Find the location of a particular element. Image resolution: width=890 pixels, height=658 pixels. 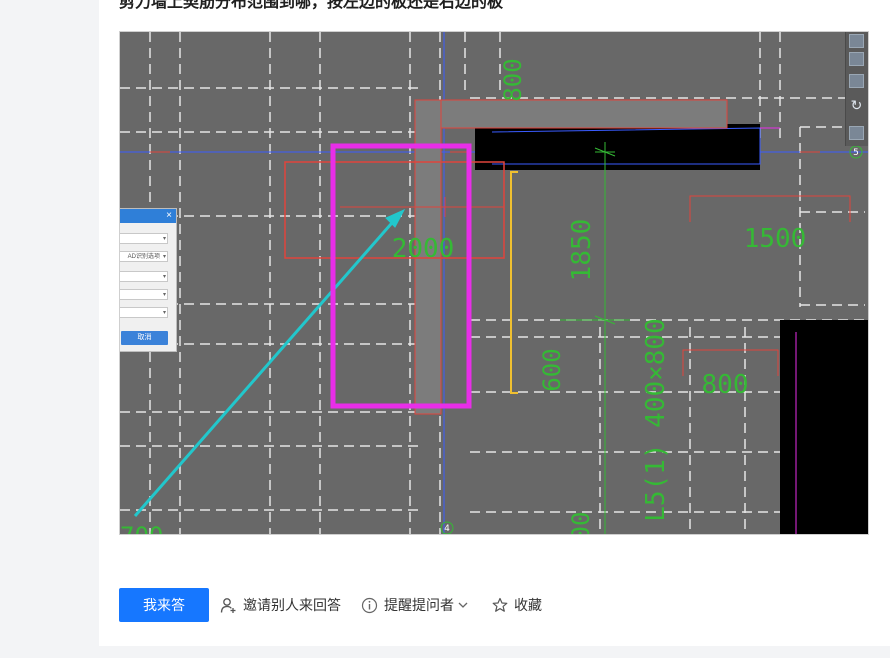

dim-700: 700 is located at coordinates (141, 528).